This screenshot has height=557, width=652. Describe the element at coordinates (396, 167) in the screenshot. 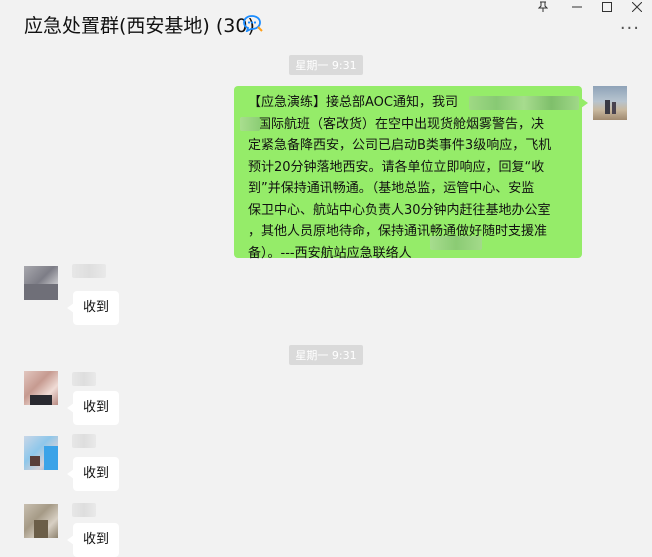

I see `message-line: 预计20分钟落地西安。请各单位立即响应，回复“收` at that location.